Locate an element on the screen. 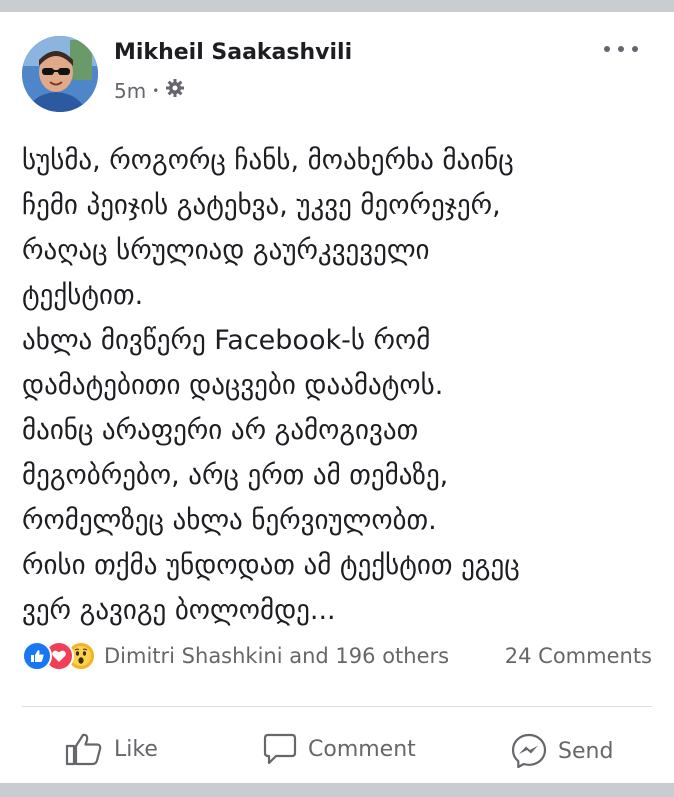 This screenshot has width=674, height=797. comment-bubble-icon is located at coordinates (280, 749).